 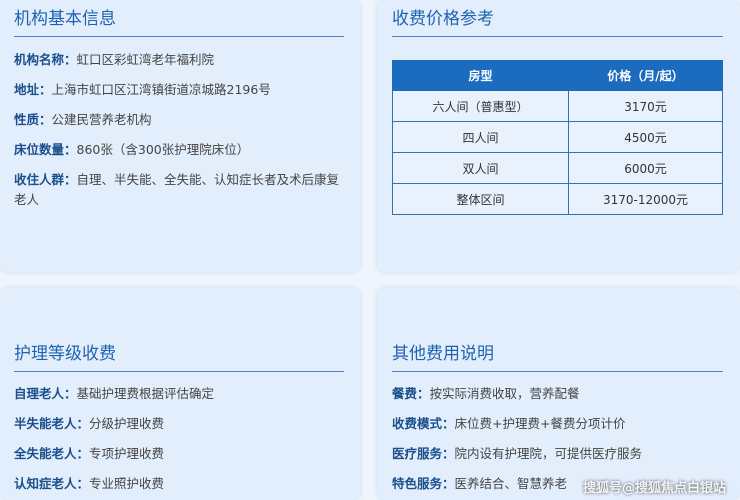 I want to click on table-header-row: 房型 价格（月/起）, so click(x=557, y=75).